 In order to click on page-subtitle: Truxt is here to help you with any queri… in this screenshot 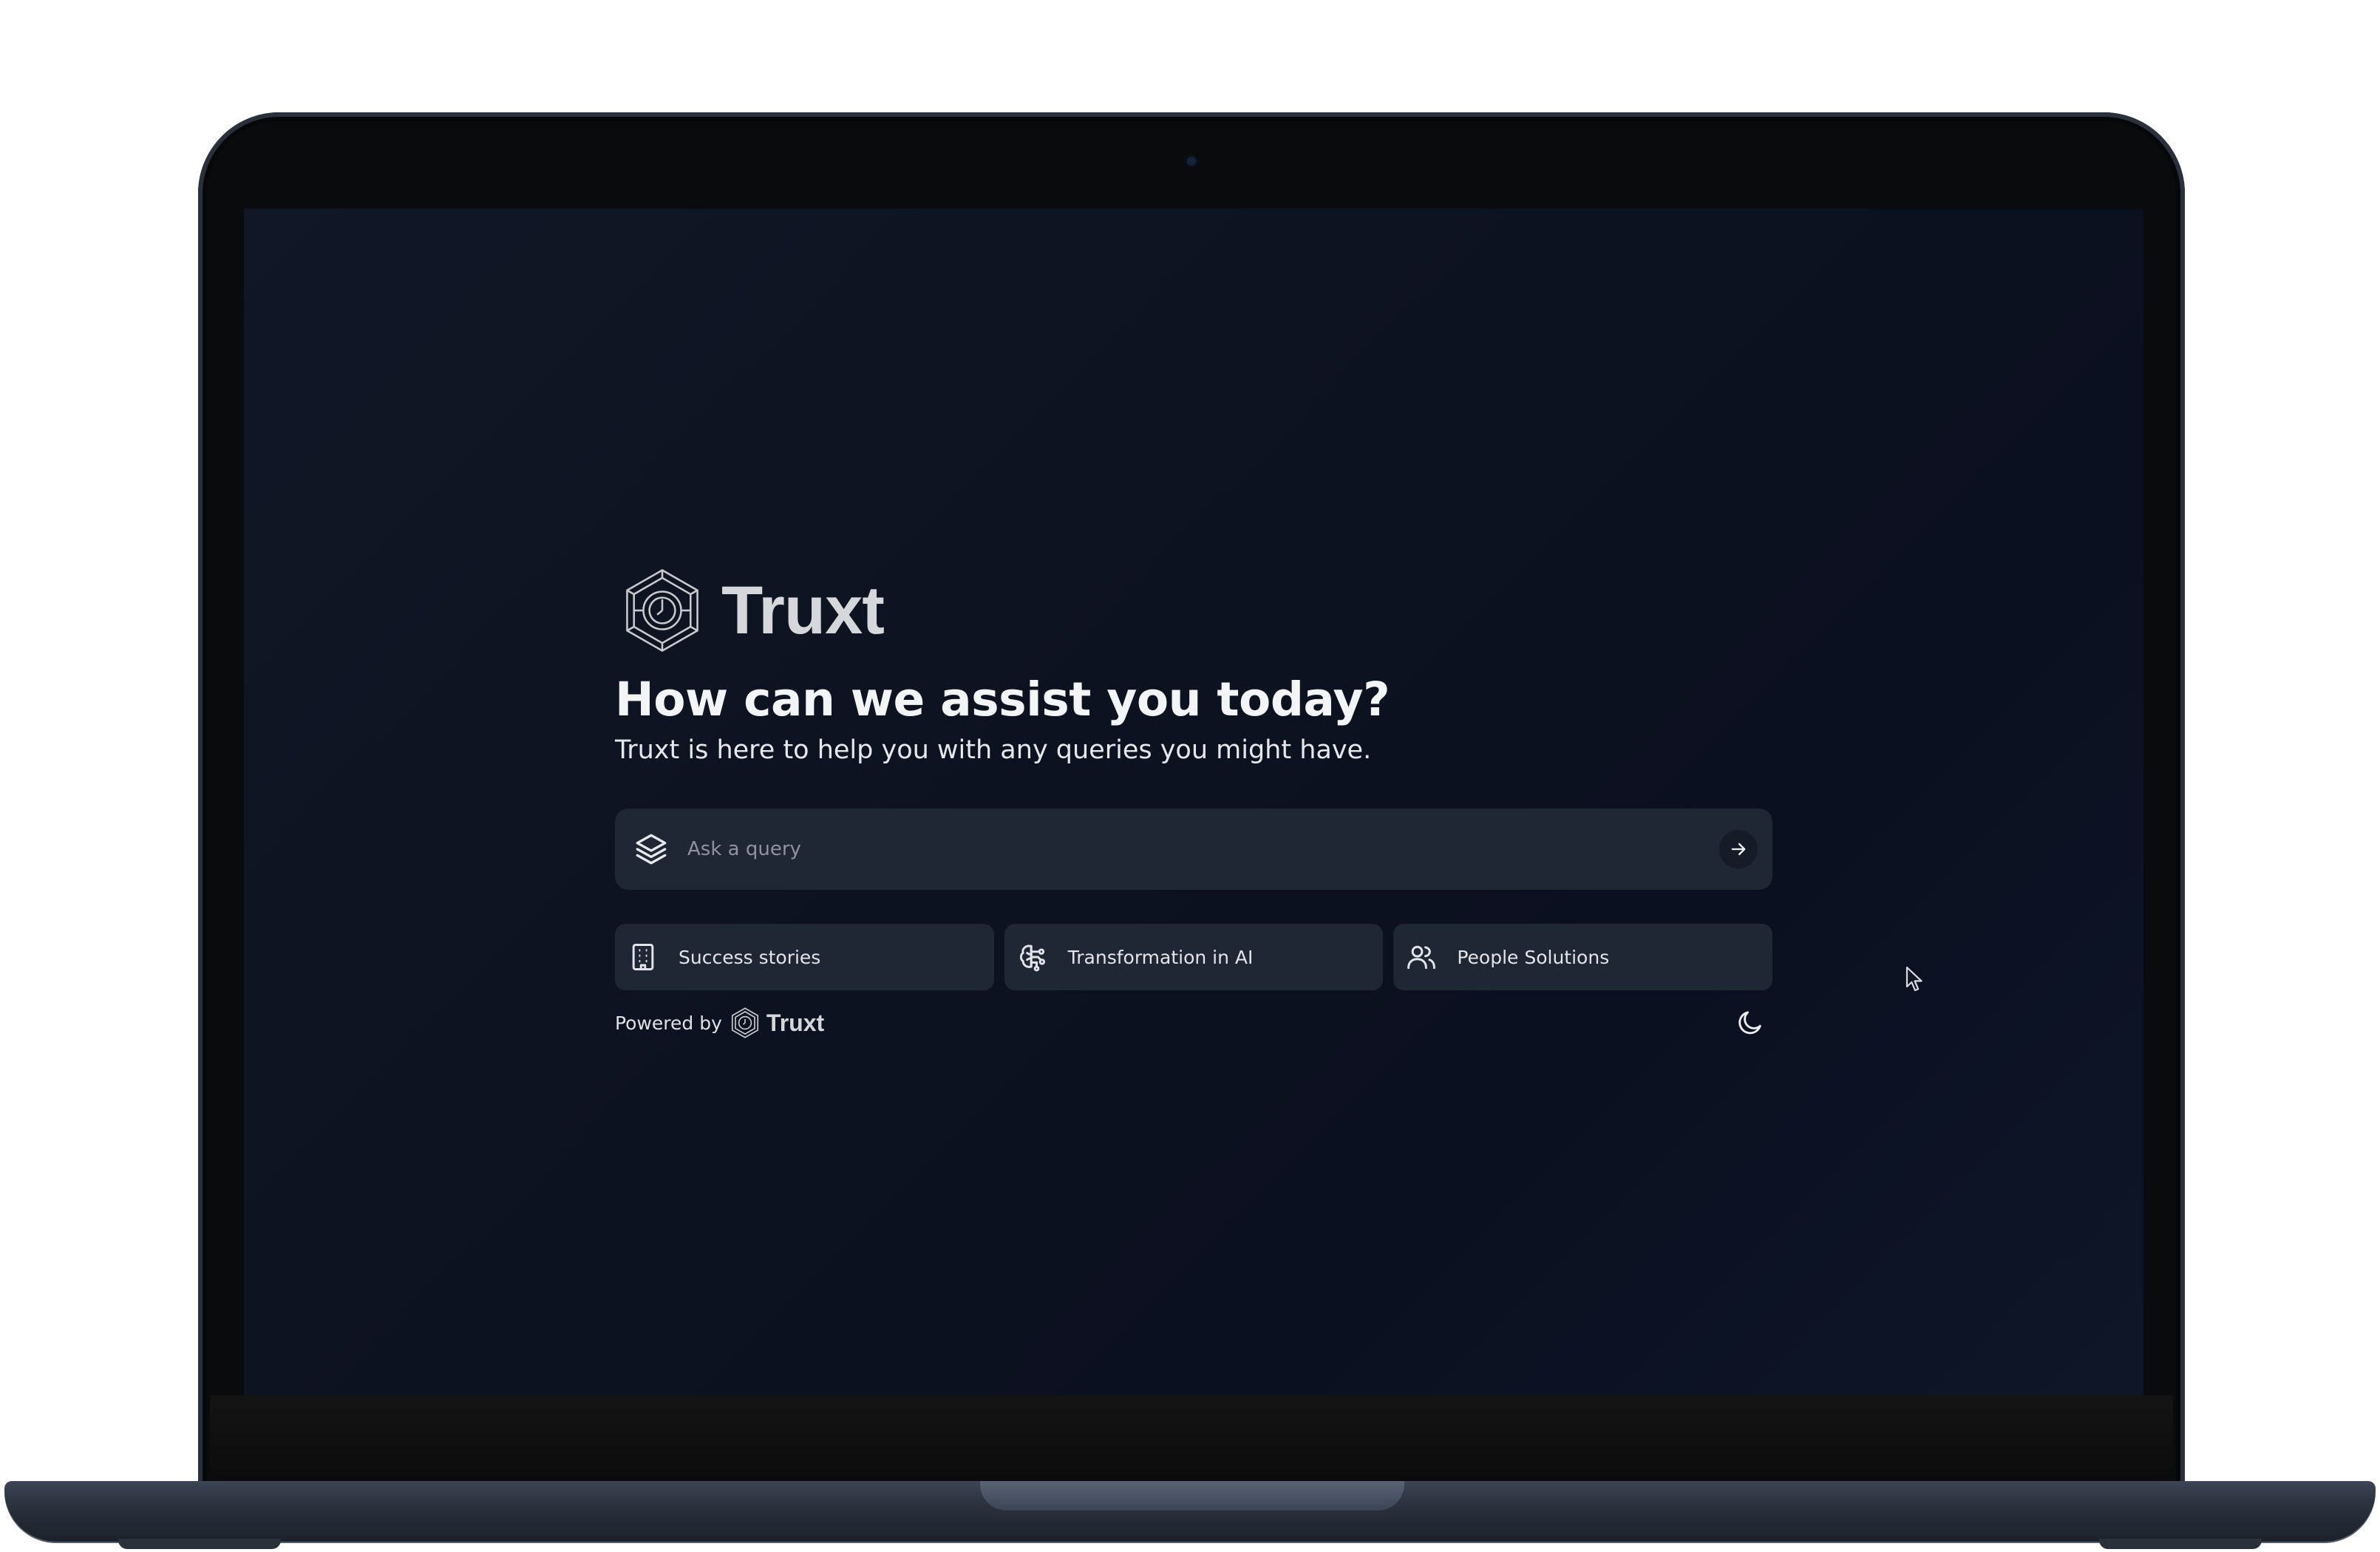, I will do `click(993, 750)`.